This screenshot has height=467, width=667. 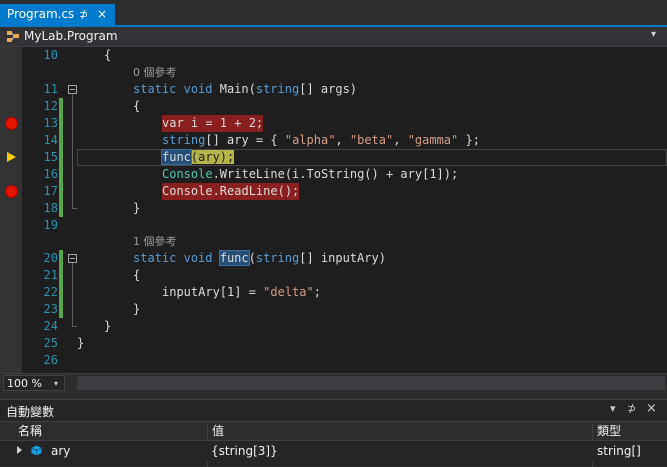 I want to click on collapse-main-icon, so click(x=72, y=89).